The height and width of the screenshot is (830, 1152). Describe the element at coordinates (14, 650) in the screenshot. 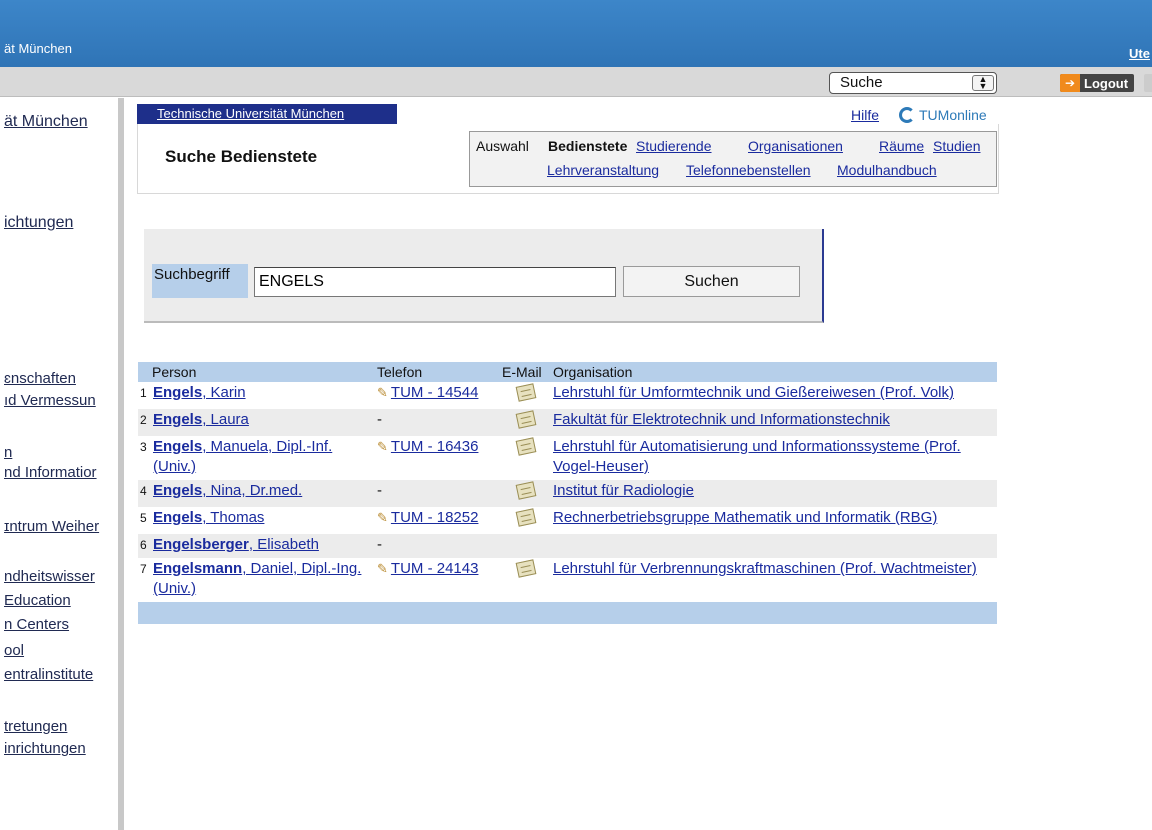

I see `sidebar-item: ool` at that location.